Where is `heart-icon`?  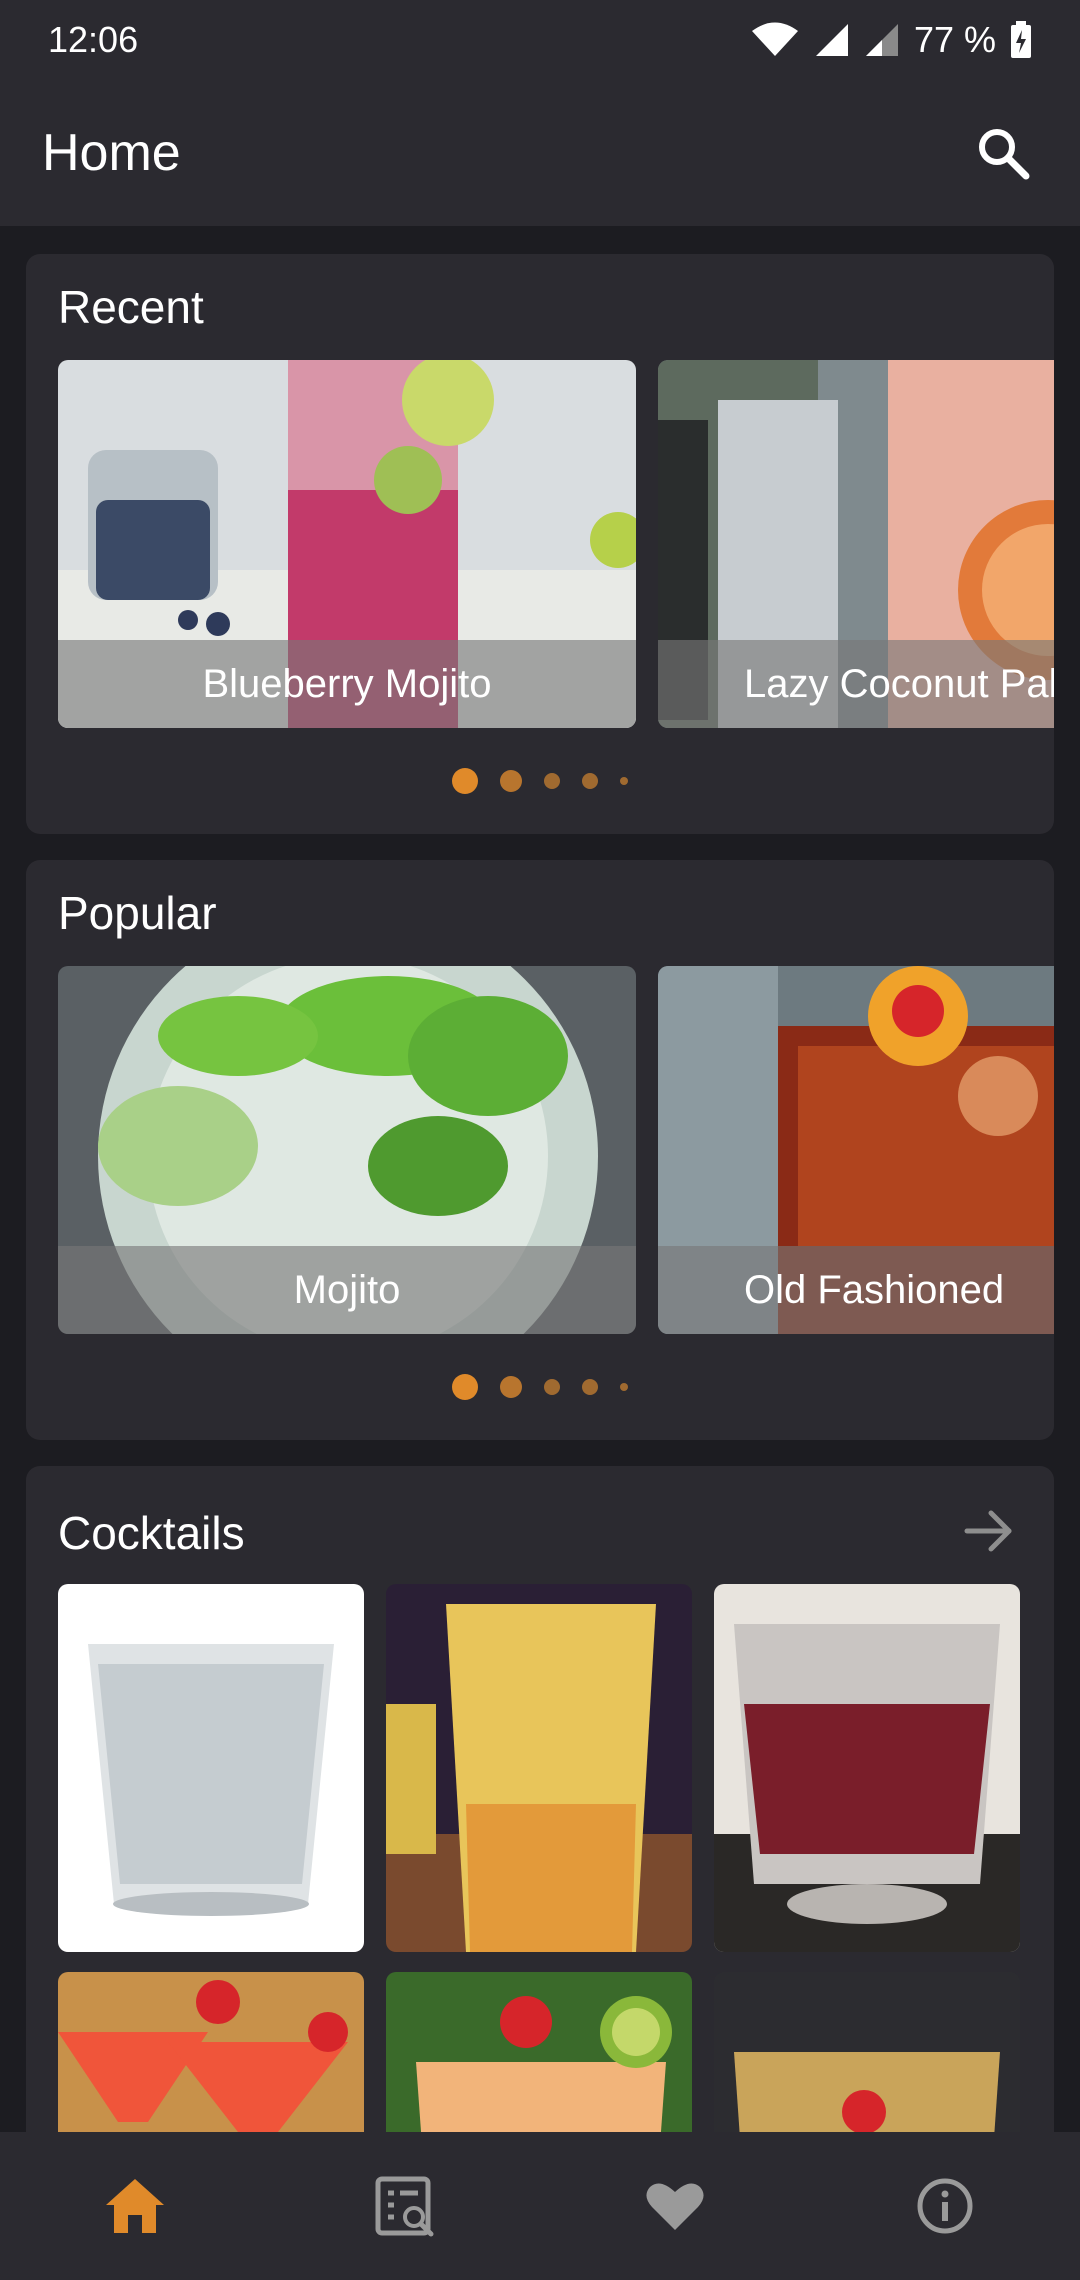
heart-icon is located at coordinates (675, 2206).